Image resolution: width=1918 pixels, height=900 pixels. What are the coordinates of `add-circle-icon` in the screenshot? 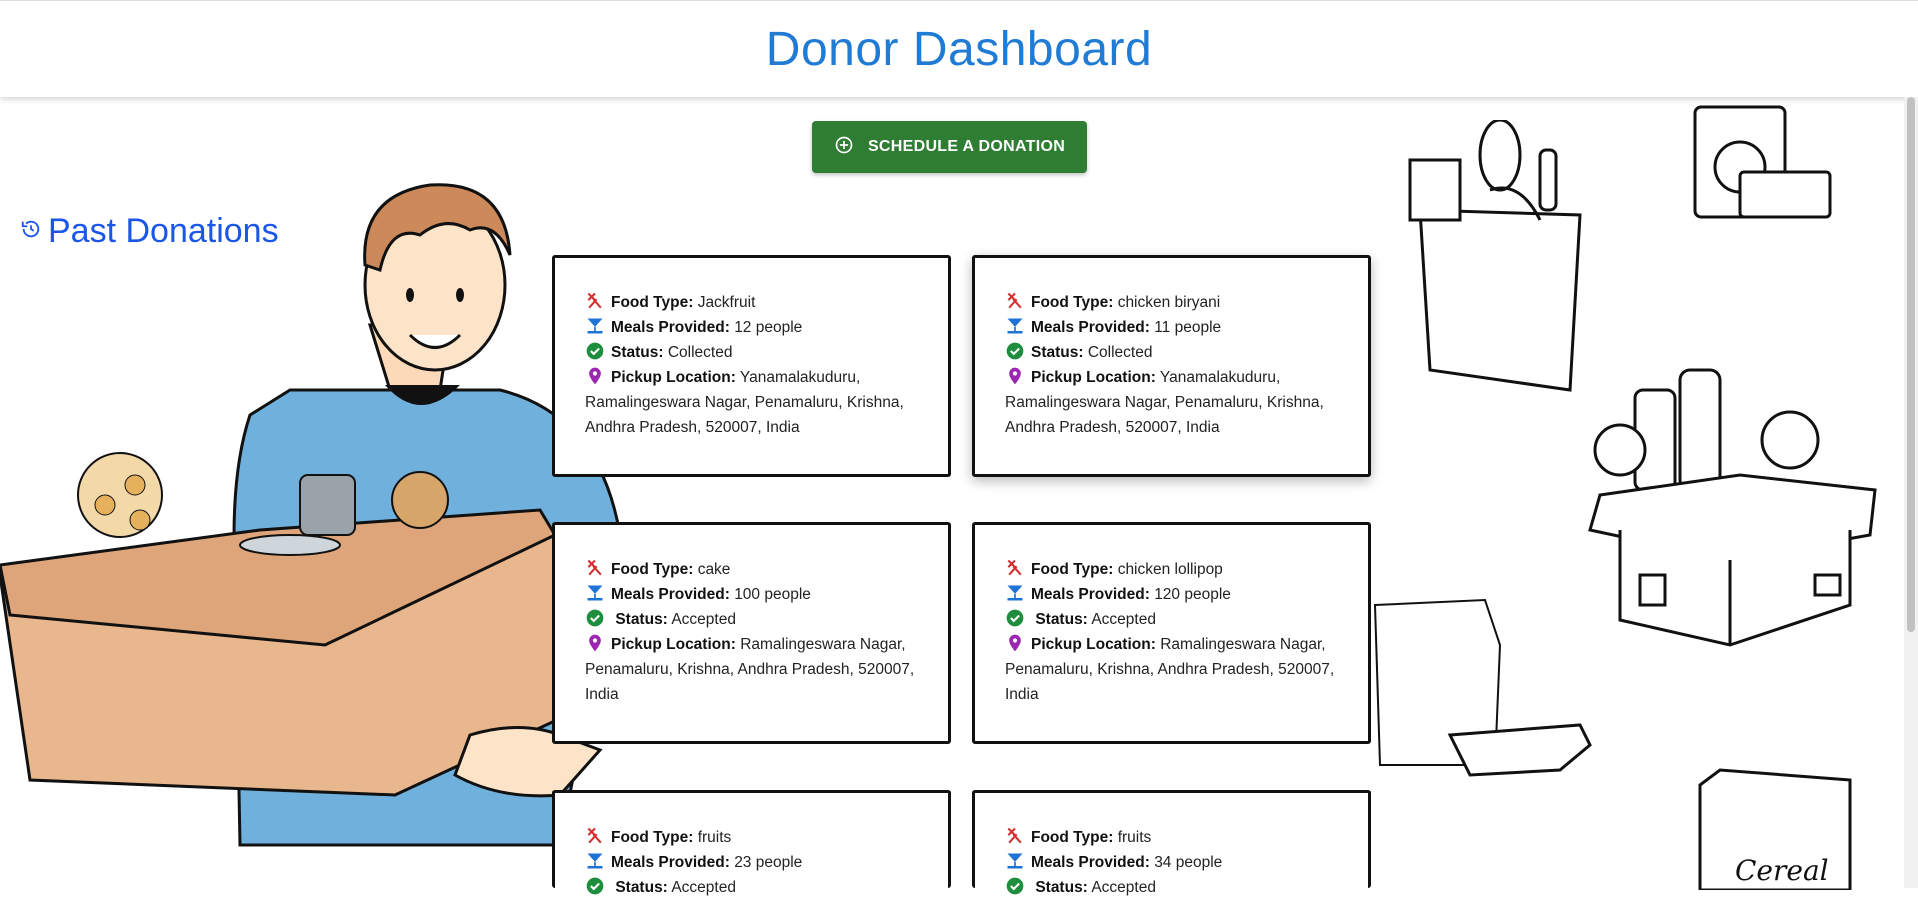 It's located at (844, 147).